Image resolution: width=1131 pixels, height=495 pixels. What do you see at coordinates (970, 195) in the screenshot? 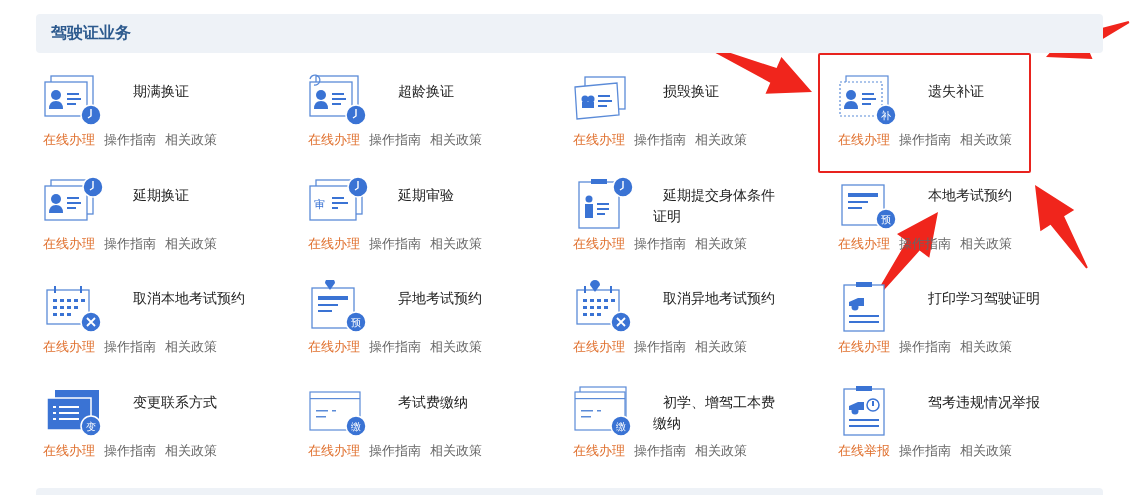
I see `service-title: 本地考试预约` at bounding box center [970, 195].